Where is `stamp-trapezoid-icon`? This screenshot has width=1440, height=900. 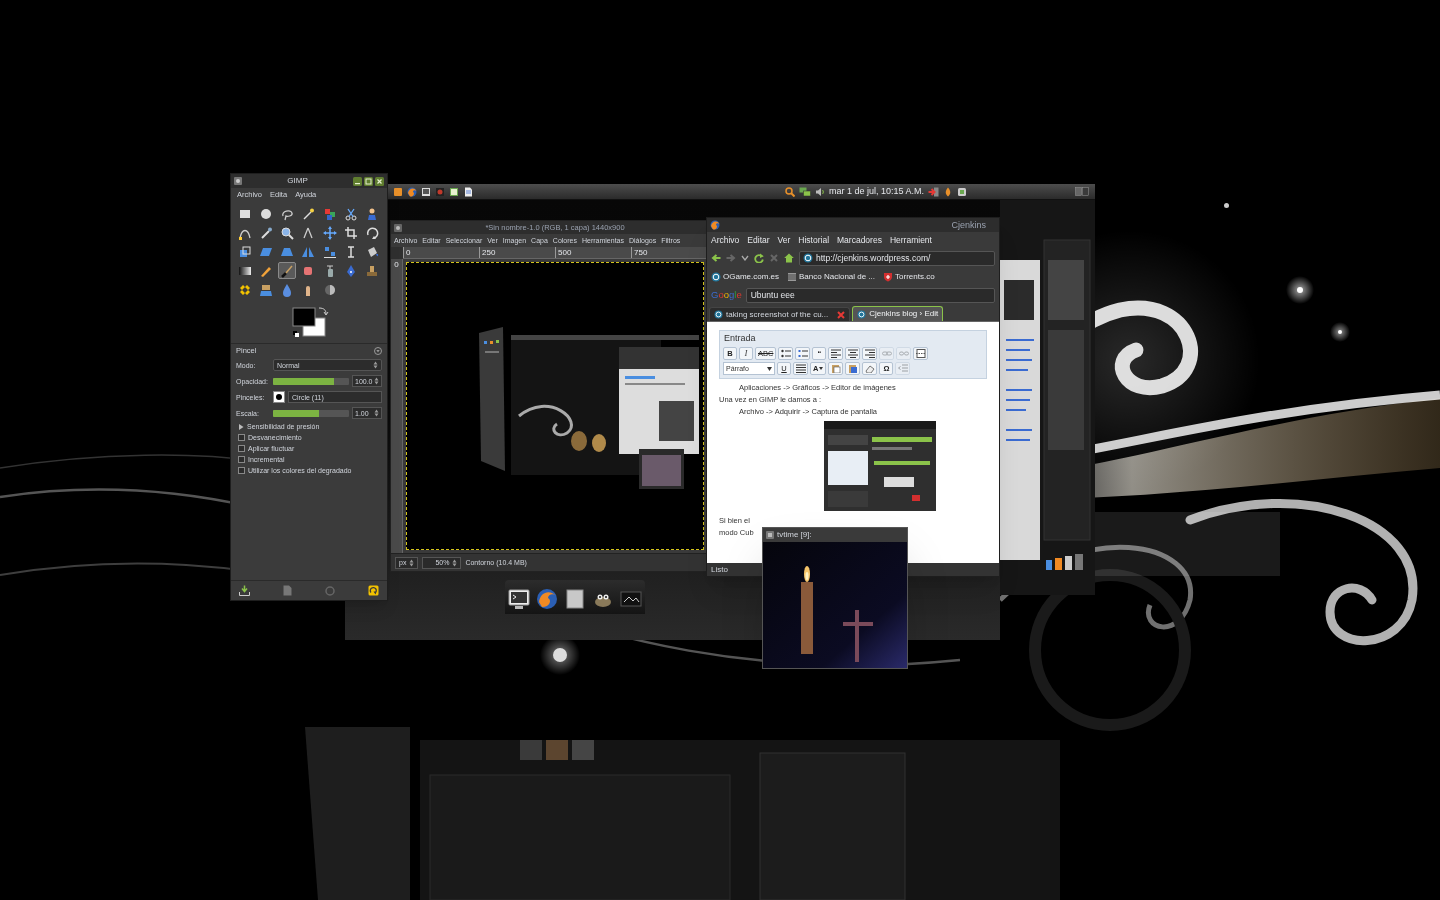 stamp-trapezoid-icon is located at coordinates (266, 289).